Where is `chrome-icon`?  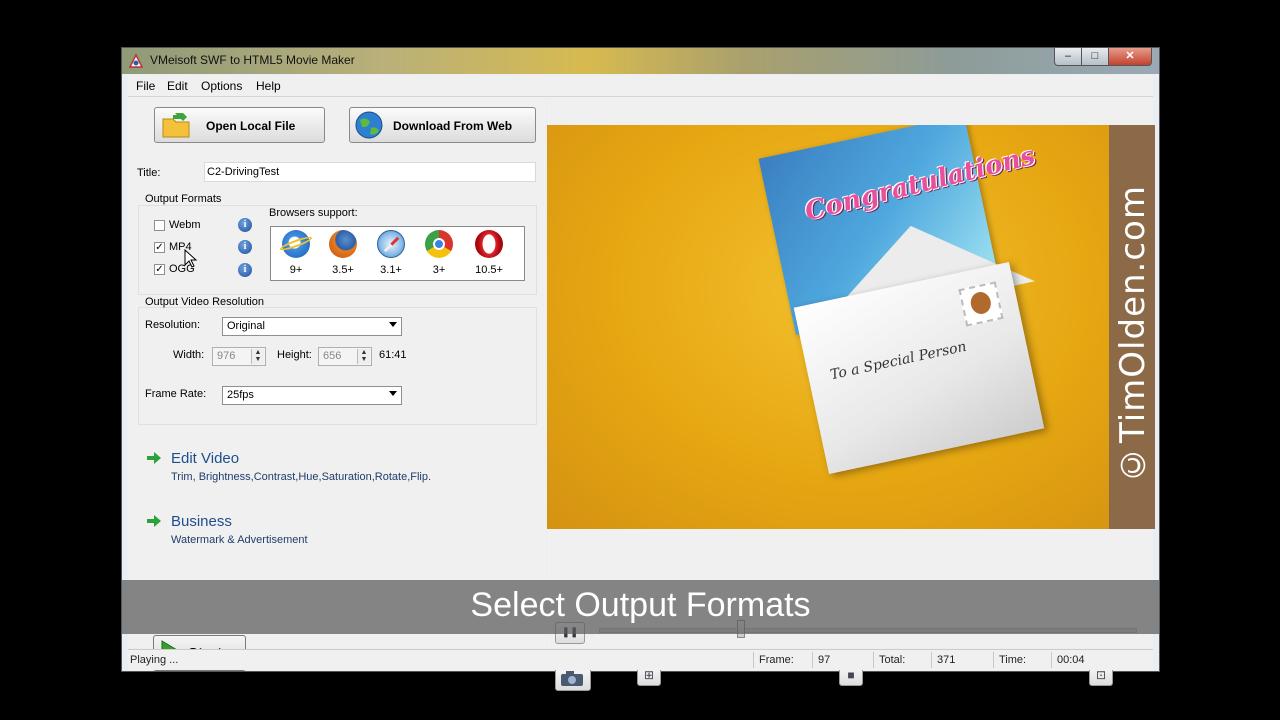 chrome-icon is located at coordinates (439, 244).